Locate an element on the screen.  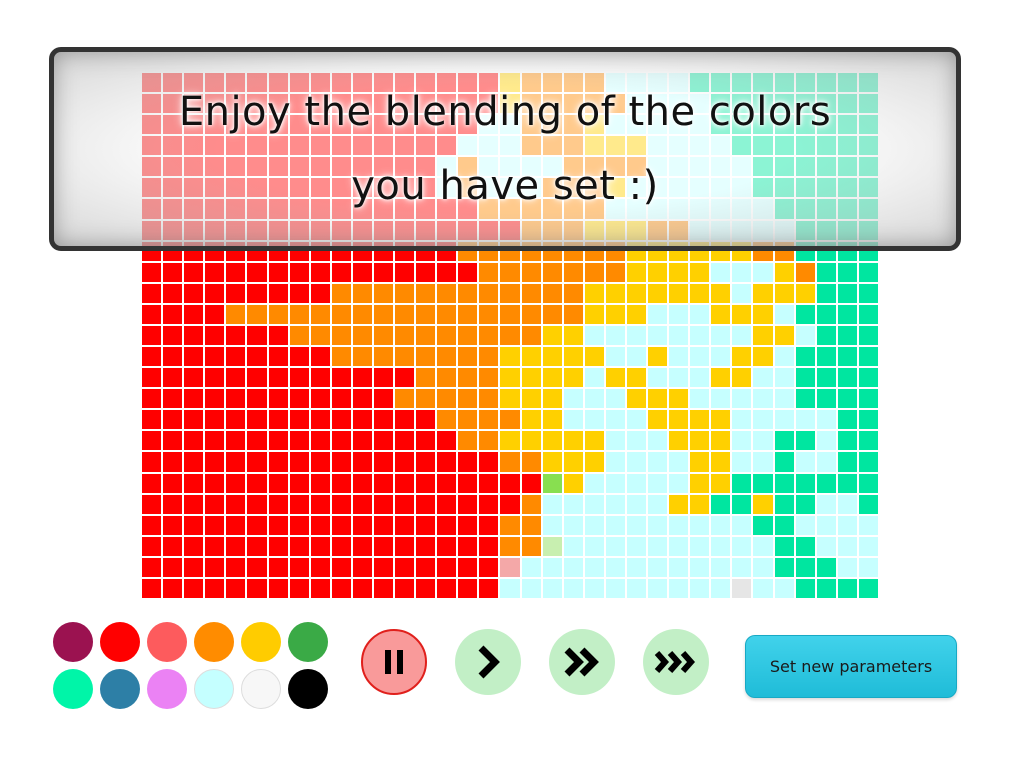
pause-button is located at coordinates (394, 662).